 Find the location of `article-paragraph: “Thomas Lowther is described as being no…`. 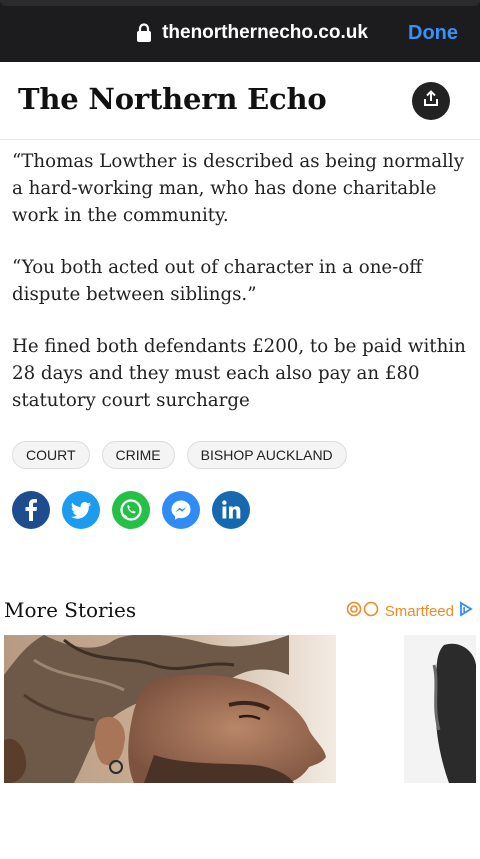

article-paragraph: “Thomas Lowther is described as being no… is located at coordinates (238, 188).